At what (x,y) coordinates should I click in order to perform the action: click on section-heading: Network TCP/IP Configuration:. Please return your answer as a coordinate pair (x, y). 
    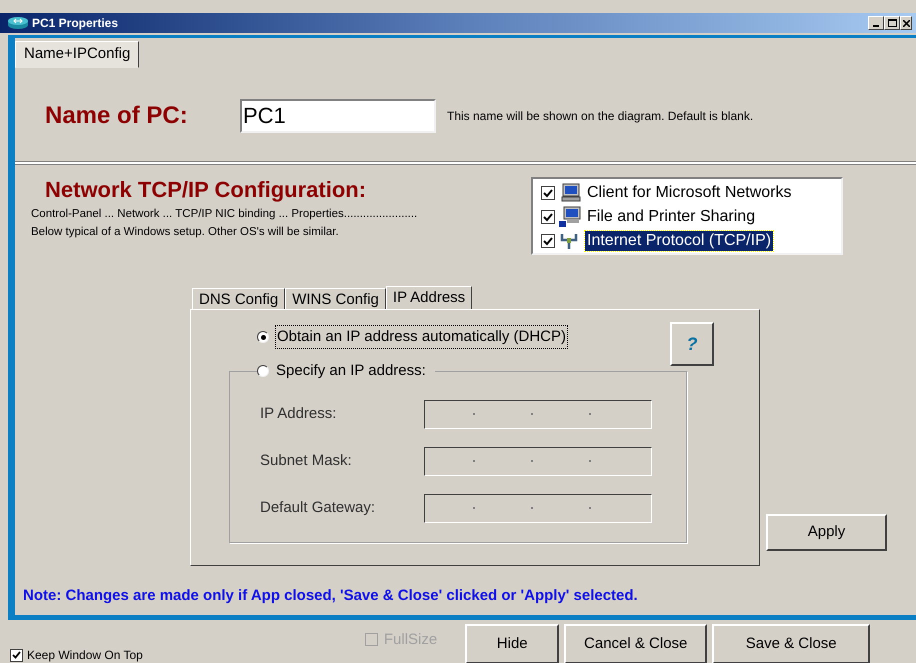
    Looking at the image, I should click on (206, 190).